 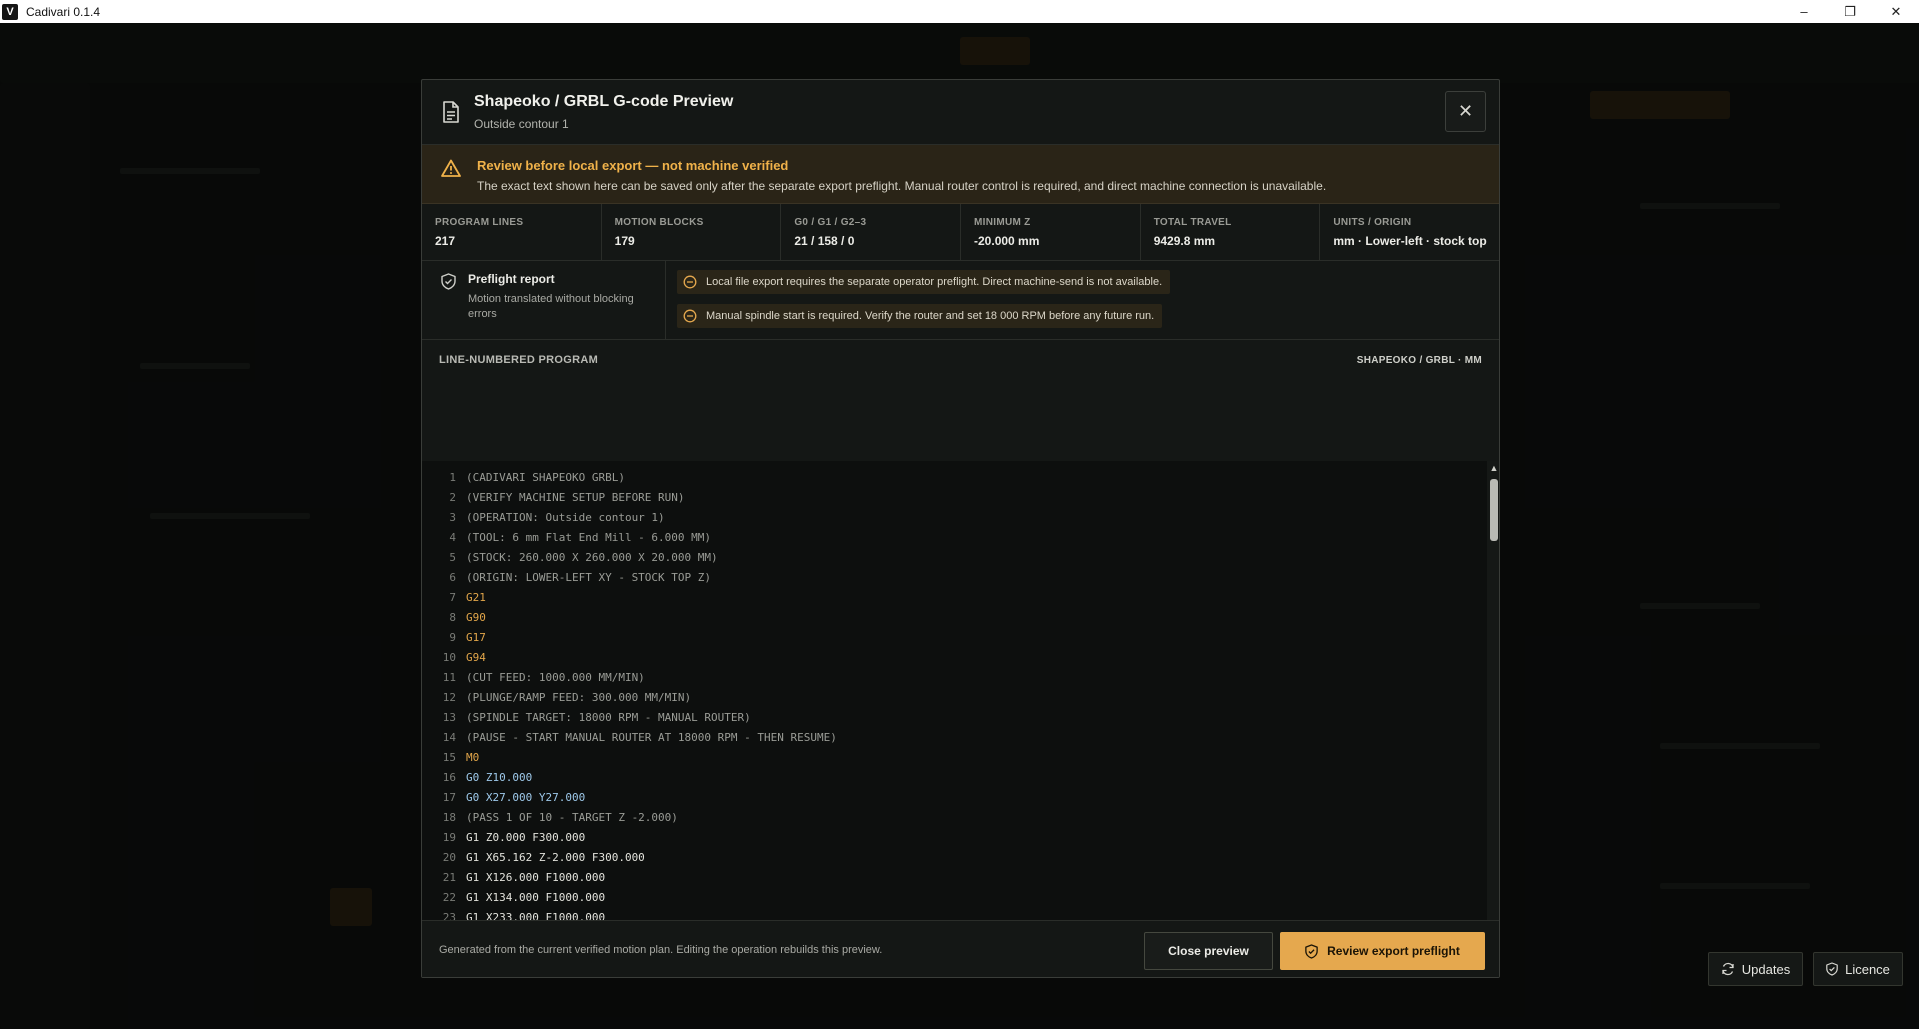 I want to click on line-number: 22, so click(x=449, y=897).